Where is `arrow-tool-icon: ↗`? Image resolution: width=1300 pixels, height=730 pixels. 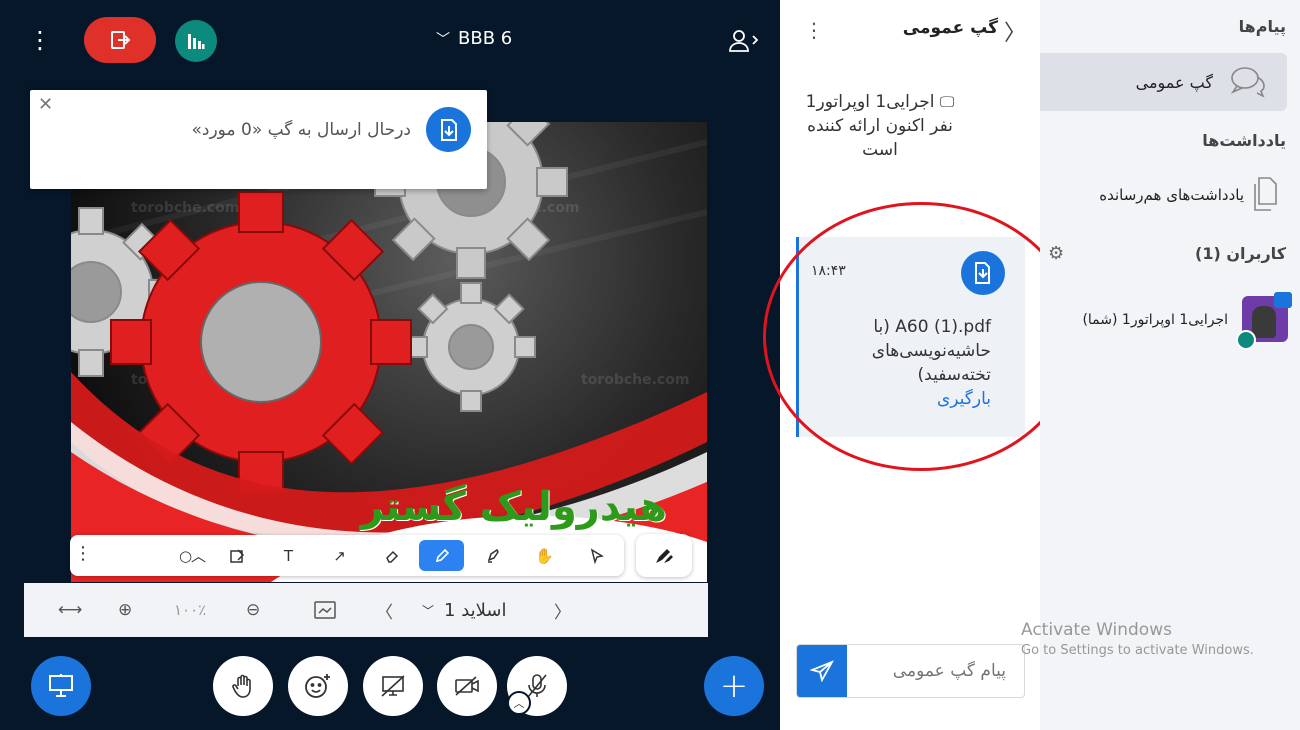
arrow-tool-icon: ↗ is located at coordinates (339, 555).